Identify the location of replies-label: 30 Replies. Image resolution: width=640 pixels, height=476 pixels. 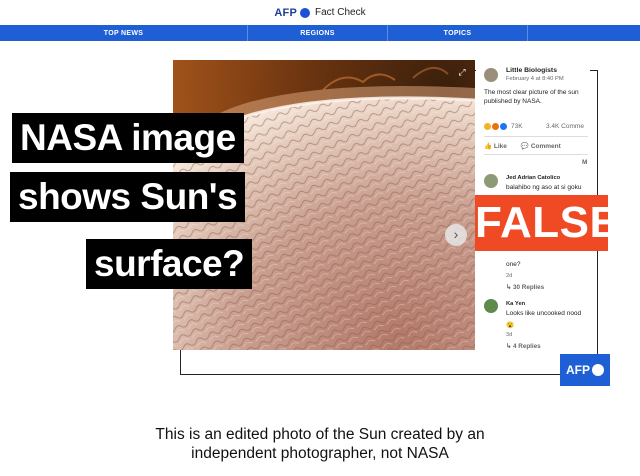
(529, 287).